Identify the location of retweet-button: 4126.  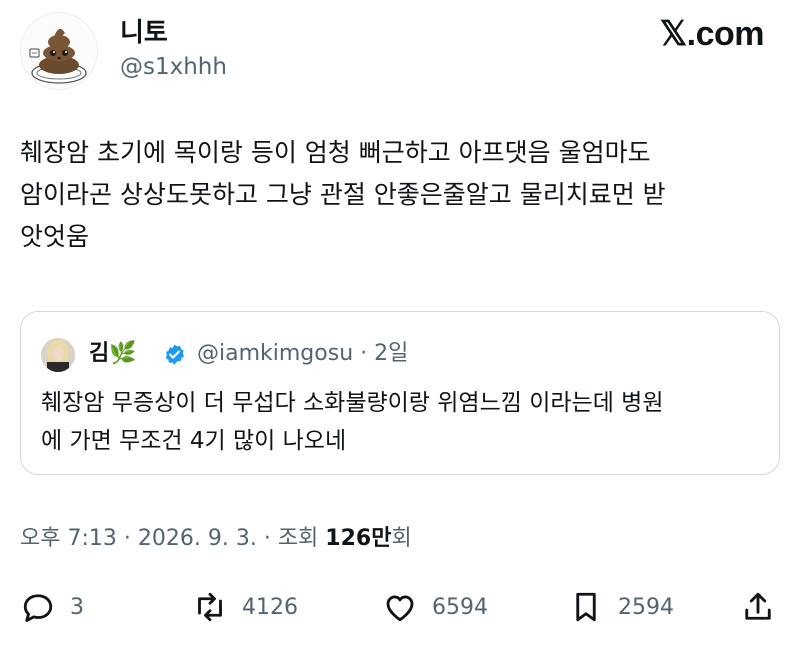
(245, 607).